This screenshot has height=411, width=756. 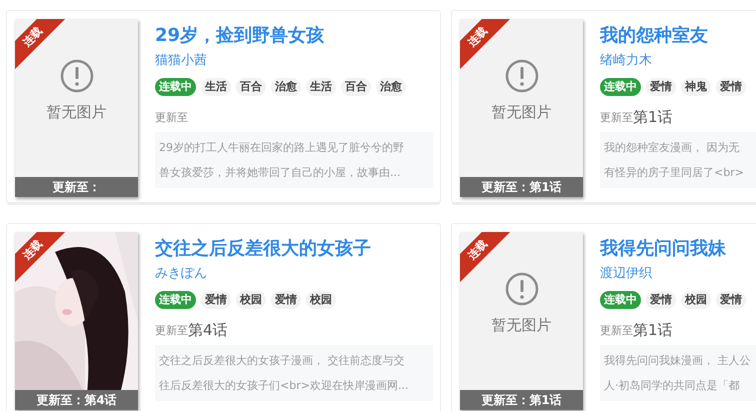 I want to click on description-text: 有怪异的房子里同居了<br>, so click(x=674, y=173).